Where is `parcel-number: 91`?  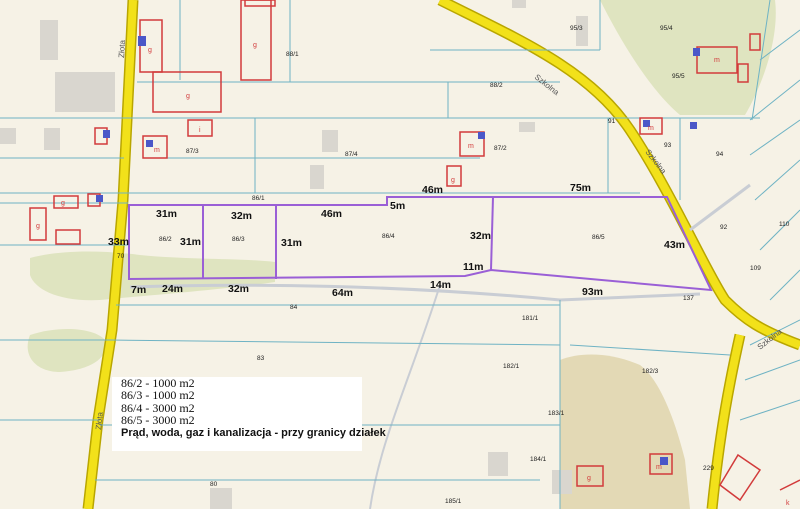
parcel-number: 91 is located at coordinates (612, 121).